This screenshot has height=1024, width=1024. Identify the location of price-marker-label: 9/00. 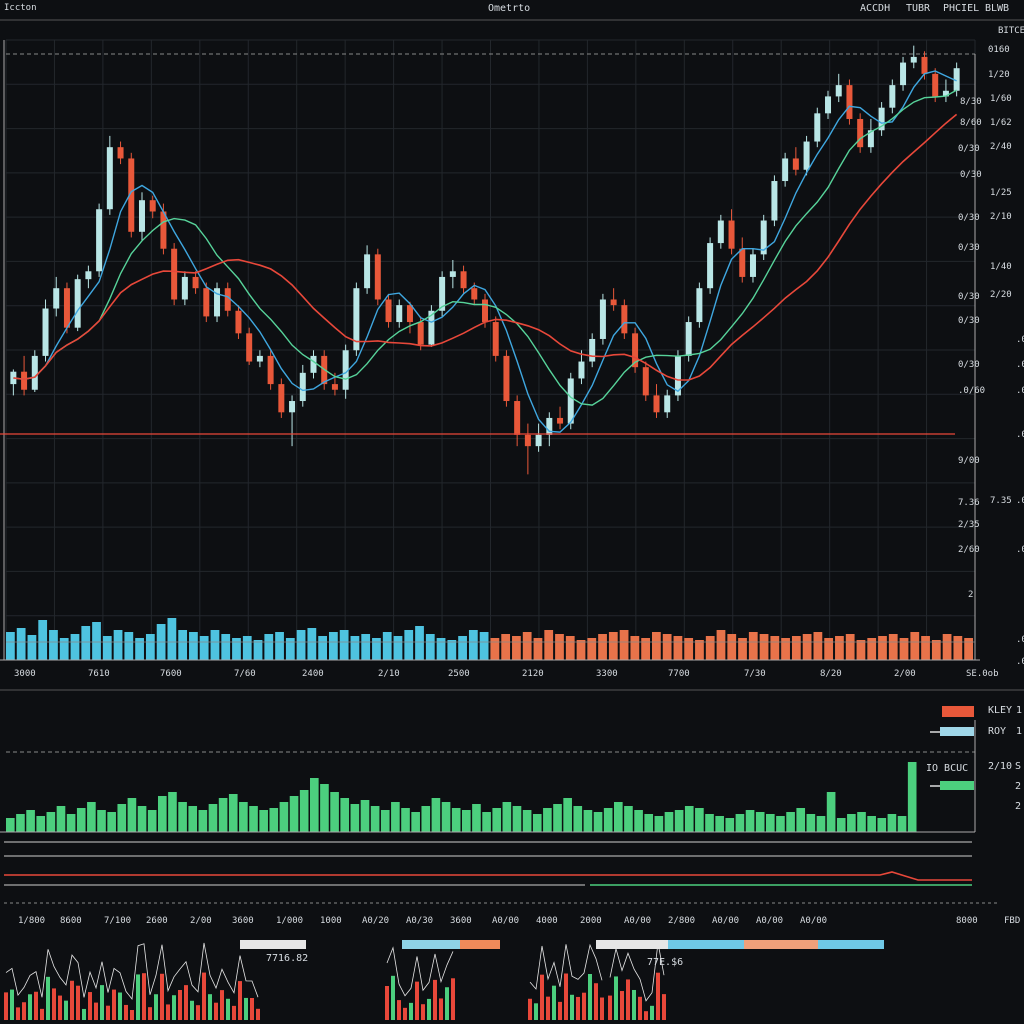
(969, 461).